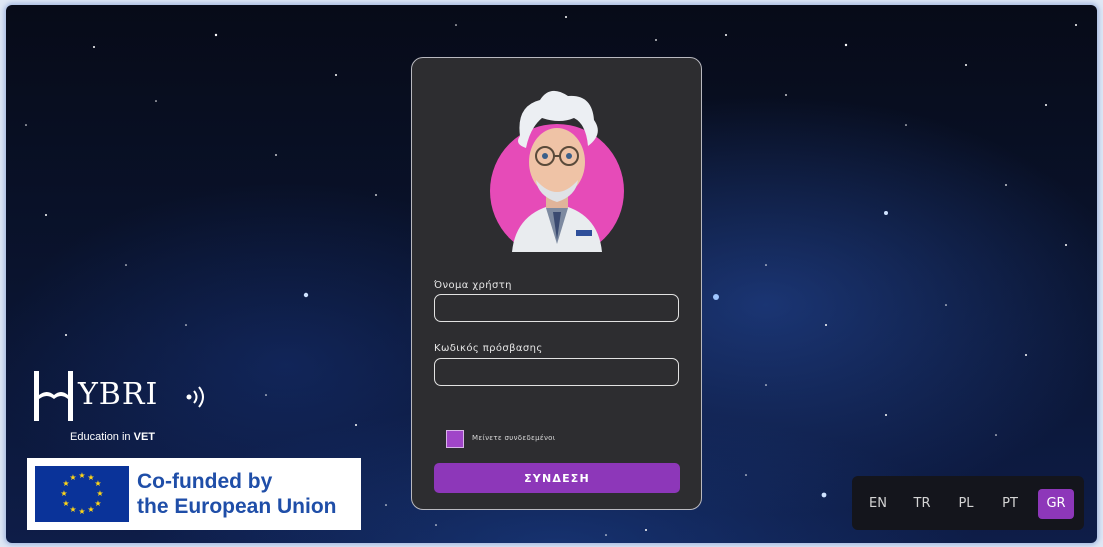  I want to click on language-en-button: EN, so click(878, 504).